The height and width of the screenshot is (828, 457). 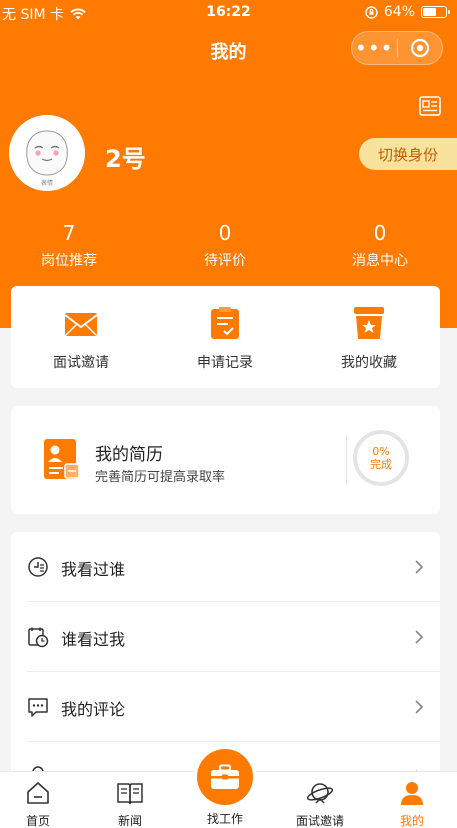 I want to click on menu-item-who-viewed-me: 谁看过我, so click(x=225, y=637).